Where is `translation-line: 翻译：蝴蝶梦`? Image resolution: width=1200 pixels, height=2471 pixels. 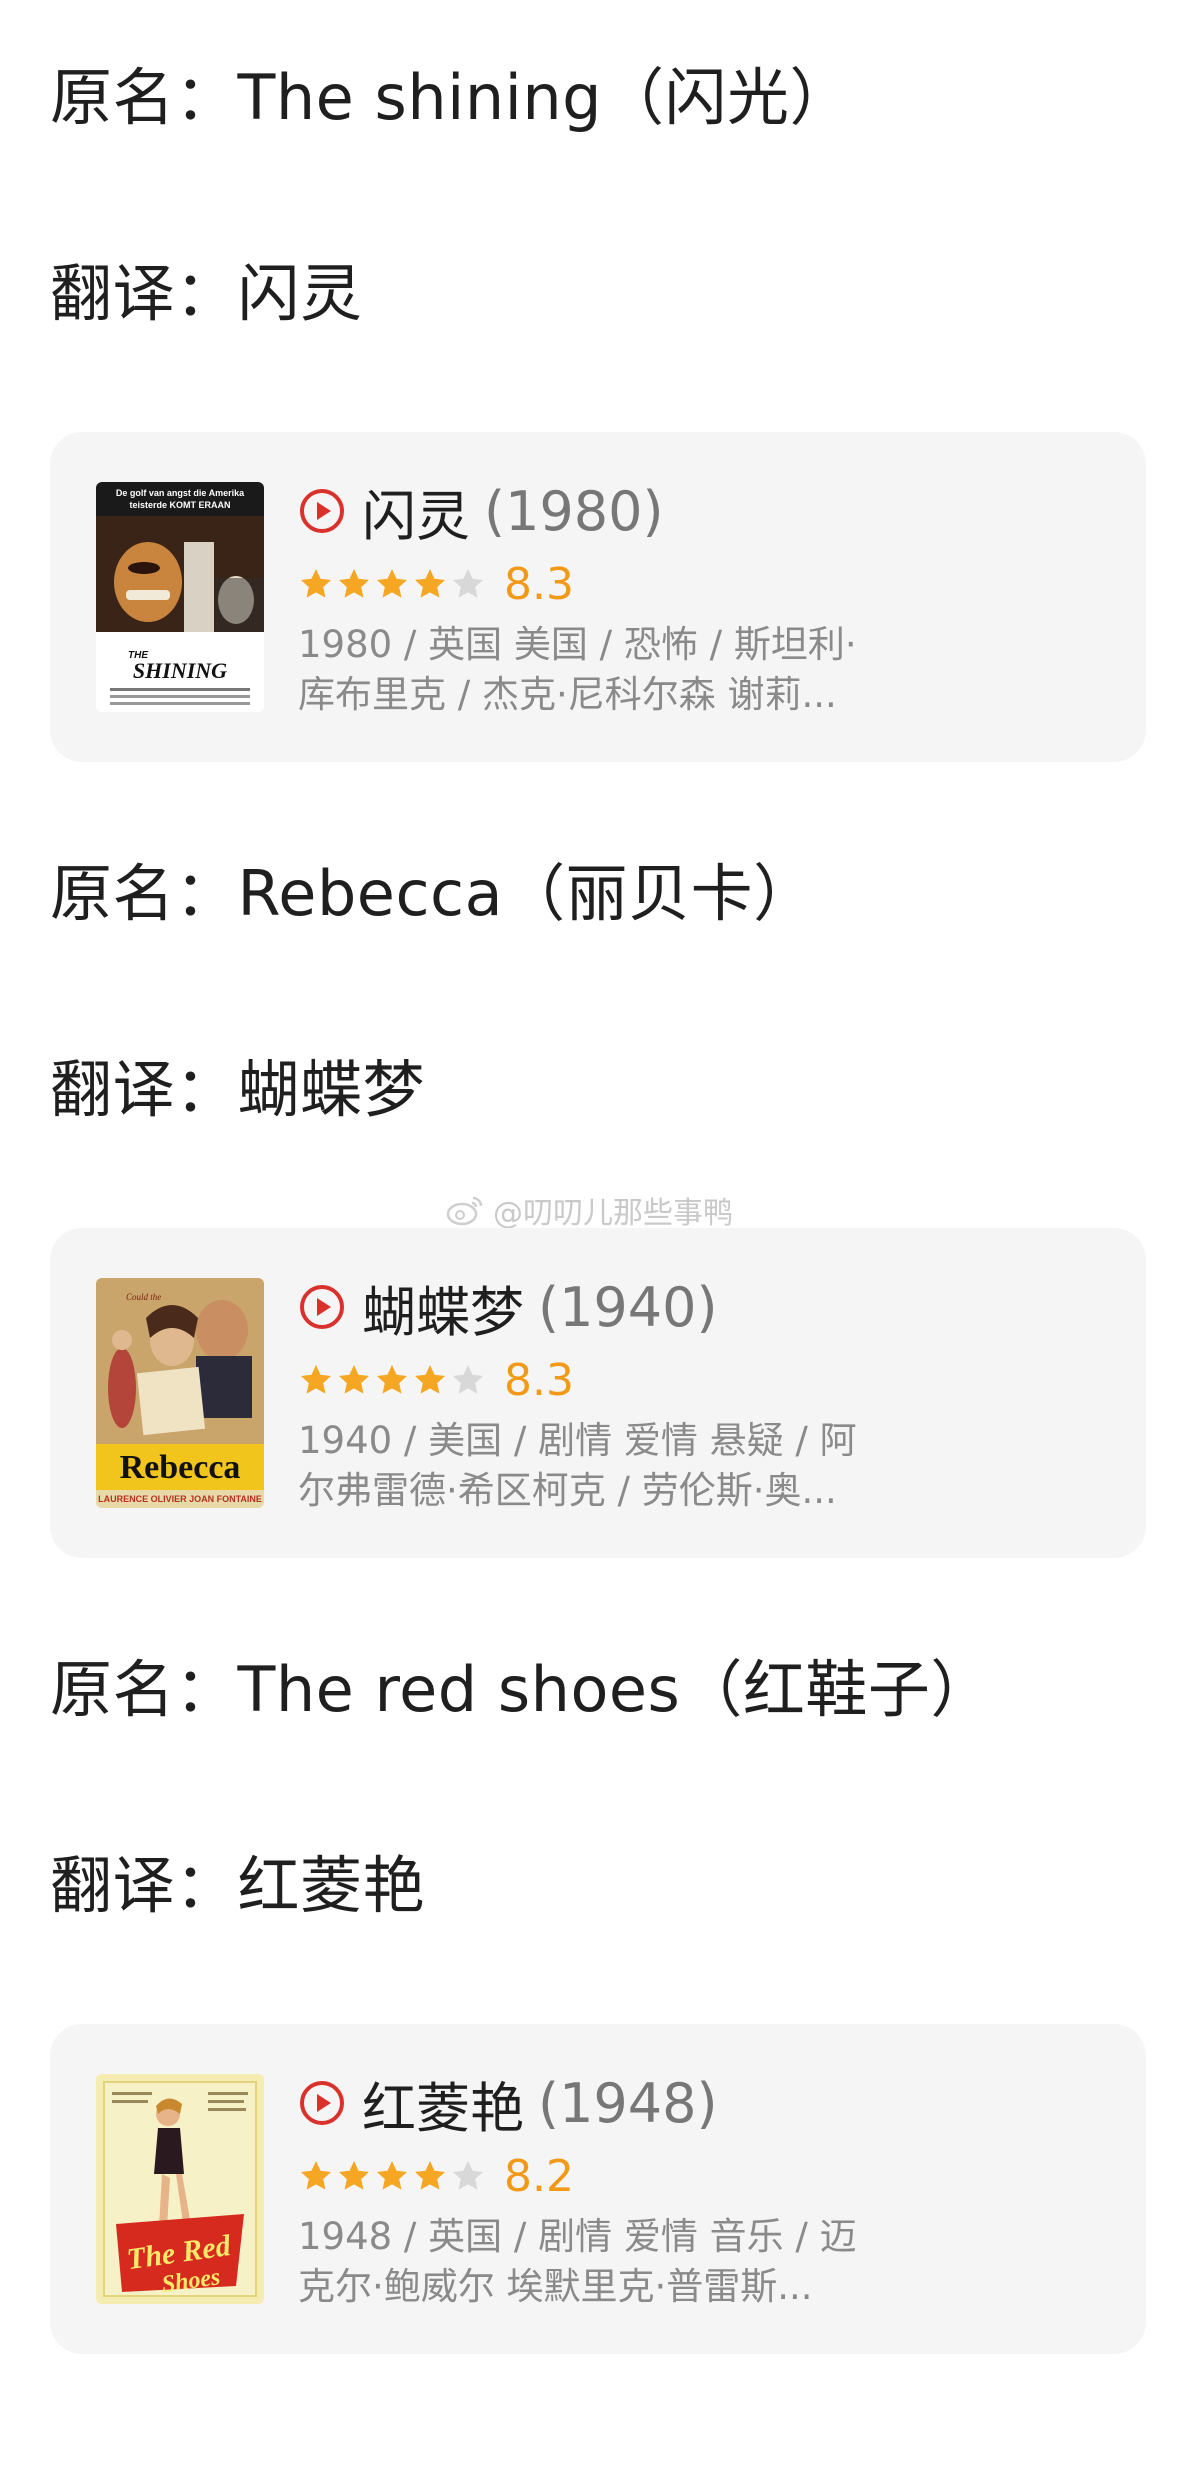 translation-line: 翻译：蝴蝶梦 is located at coordinates (237, 1090).